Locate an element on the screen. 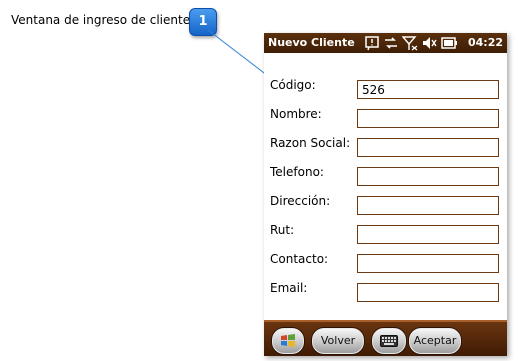 The height and width of the screenshot is (361, 518). direccion-field is located at coordinates (428, 205).